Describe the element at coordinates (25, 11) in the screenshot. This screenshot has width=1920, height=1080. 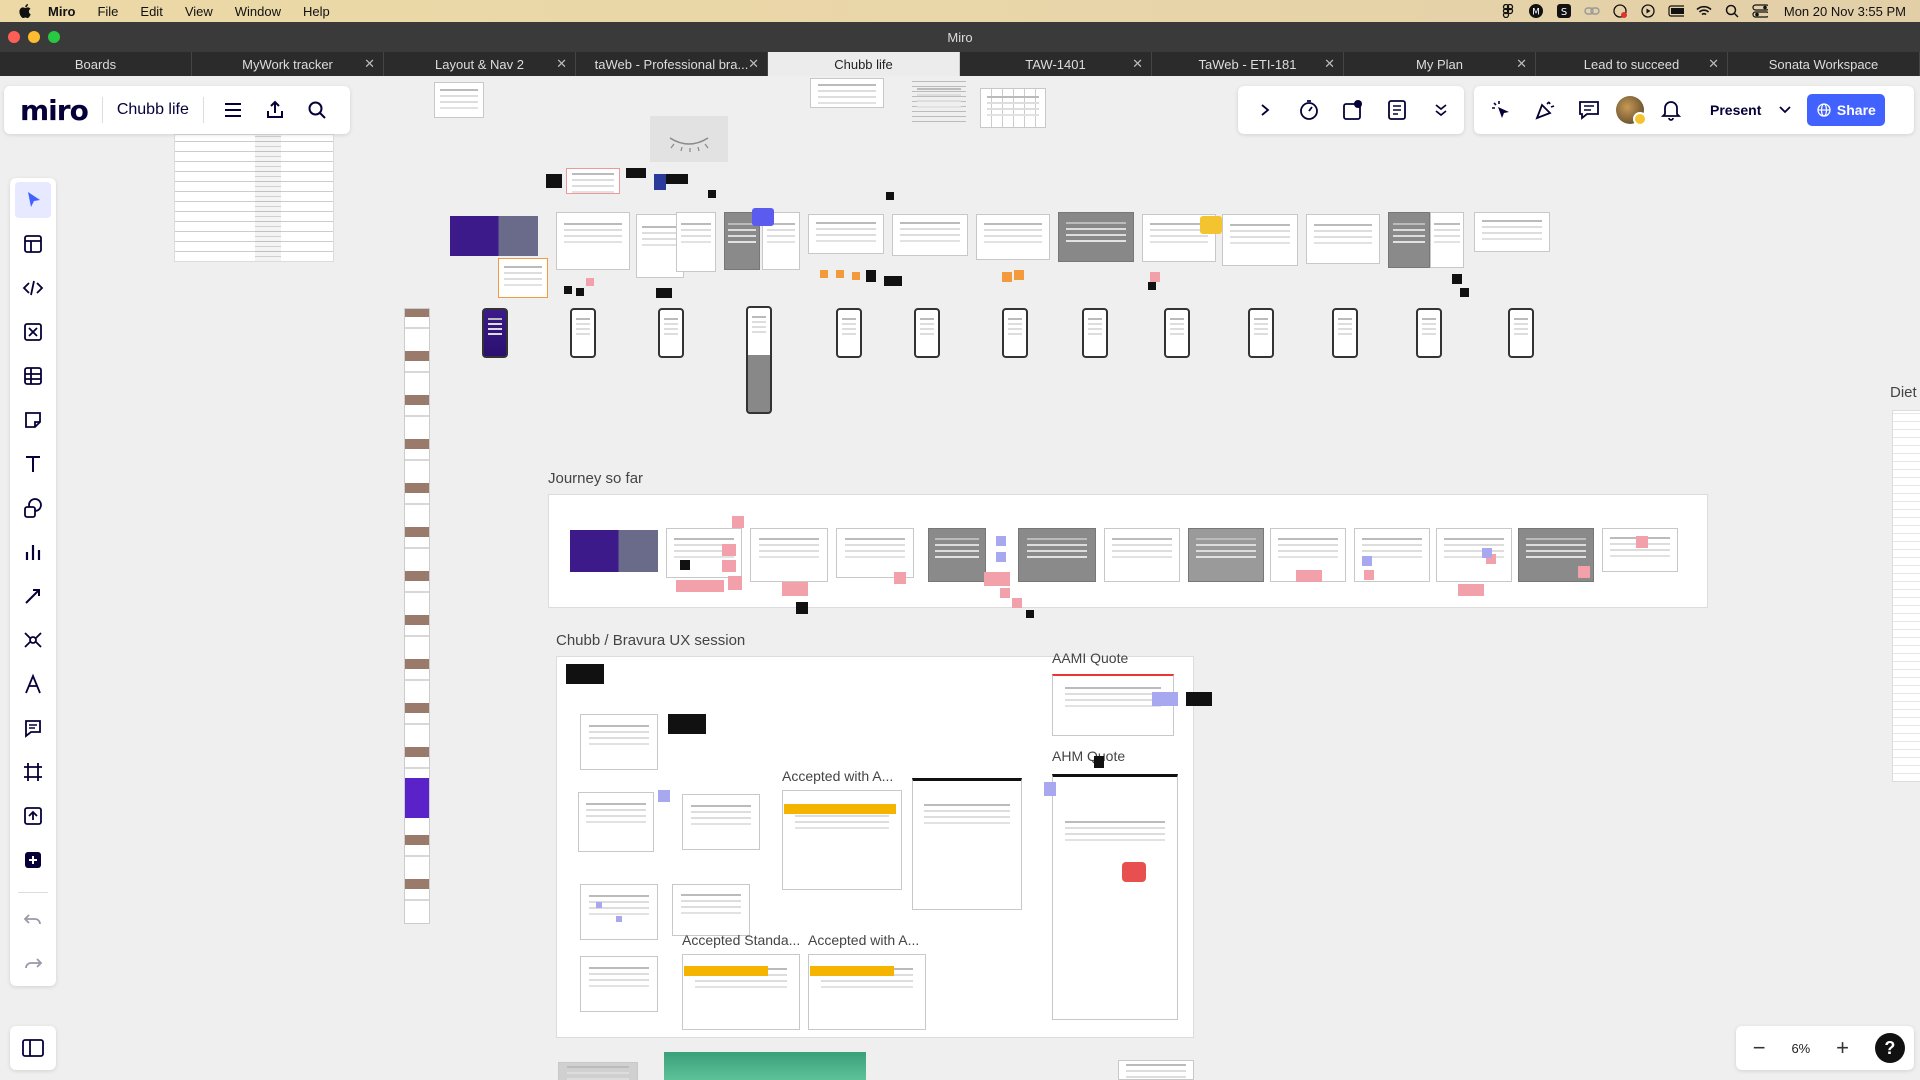
I see `apple-icon` at that location.